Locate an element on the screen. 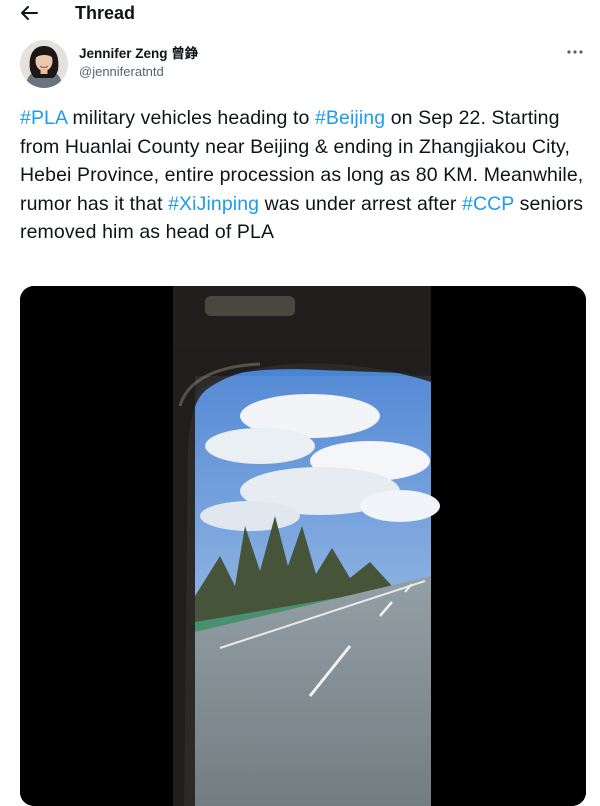 The height and width of the screenshot is (806, 600). more-options-button is located at coordinates (575, 52).